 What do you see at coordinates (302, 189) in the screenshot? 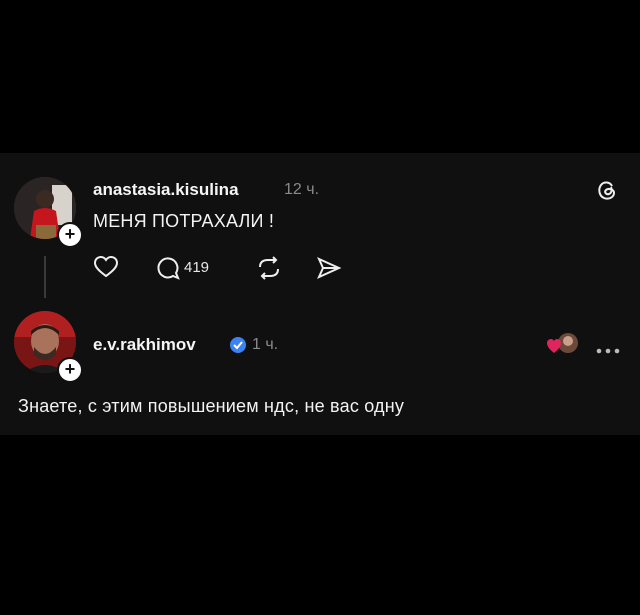
I see `timestamp: 12 ч.` at bounding box center [302, 189].